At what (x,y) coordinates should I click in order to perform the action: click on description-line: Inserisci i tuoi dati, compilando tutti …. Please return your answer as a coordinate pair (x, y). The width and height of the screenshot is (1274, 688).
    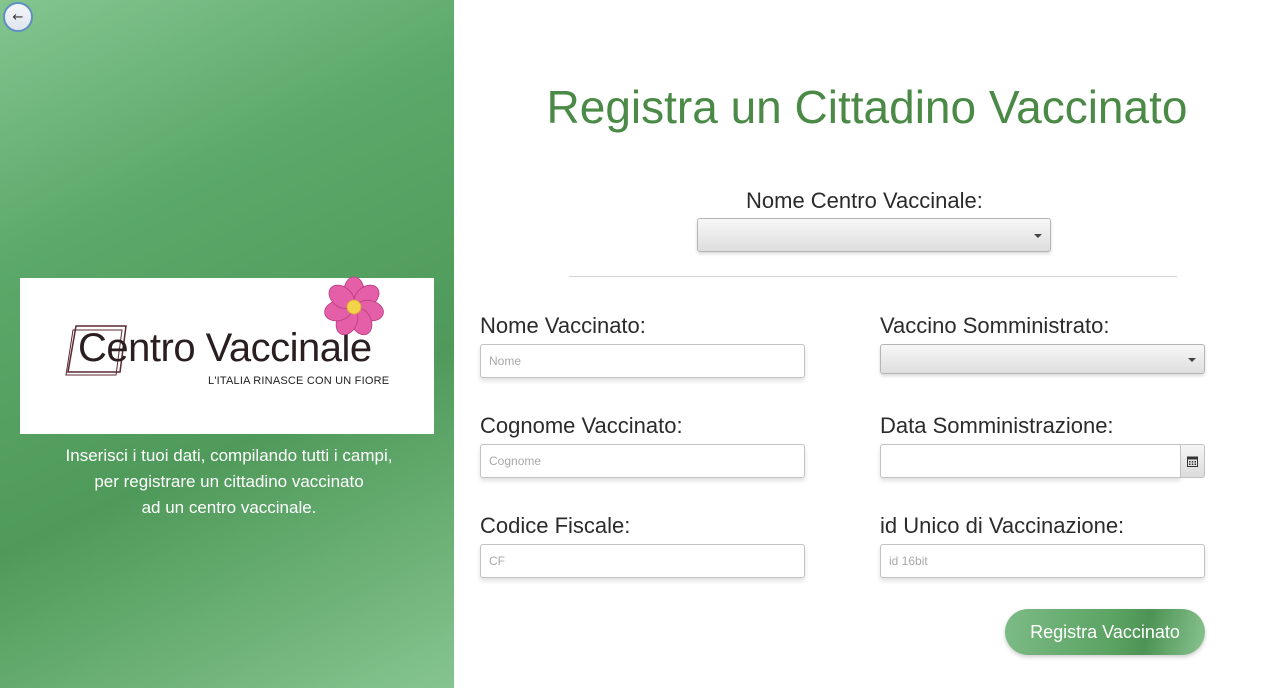
    Looking at the image, I should click on (229, 455).